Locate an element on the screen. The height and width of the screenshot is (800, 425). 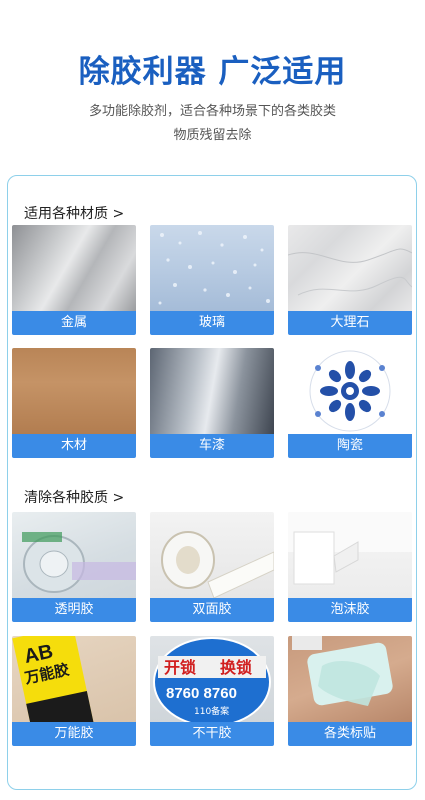
card-metal: 金属 is located at coordinates (74, 280).